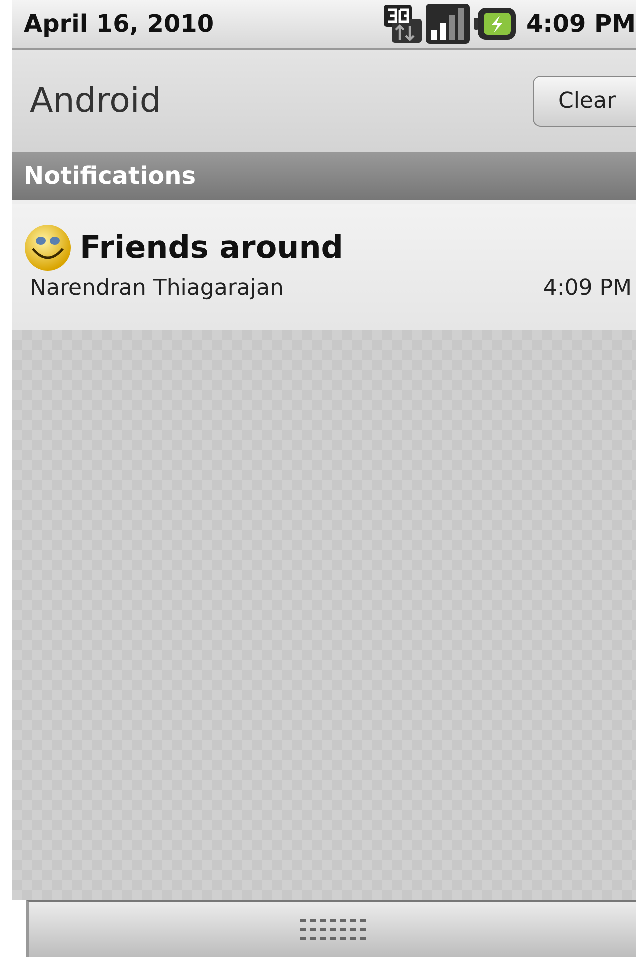 This screenshot has width=636, height=957. What do you see at coordinates (48, 248) in the screenshot?
I see `smiley-icon` at bounding box center [48, 248].